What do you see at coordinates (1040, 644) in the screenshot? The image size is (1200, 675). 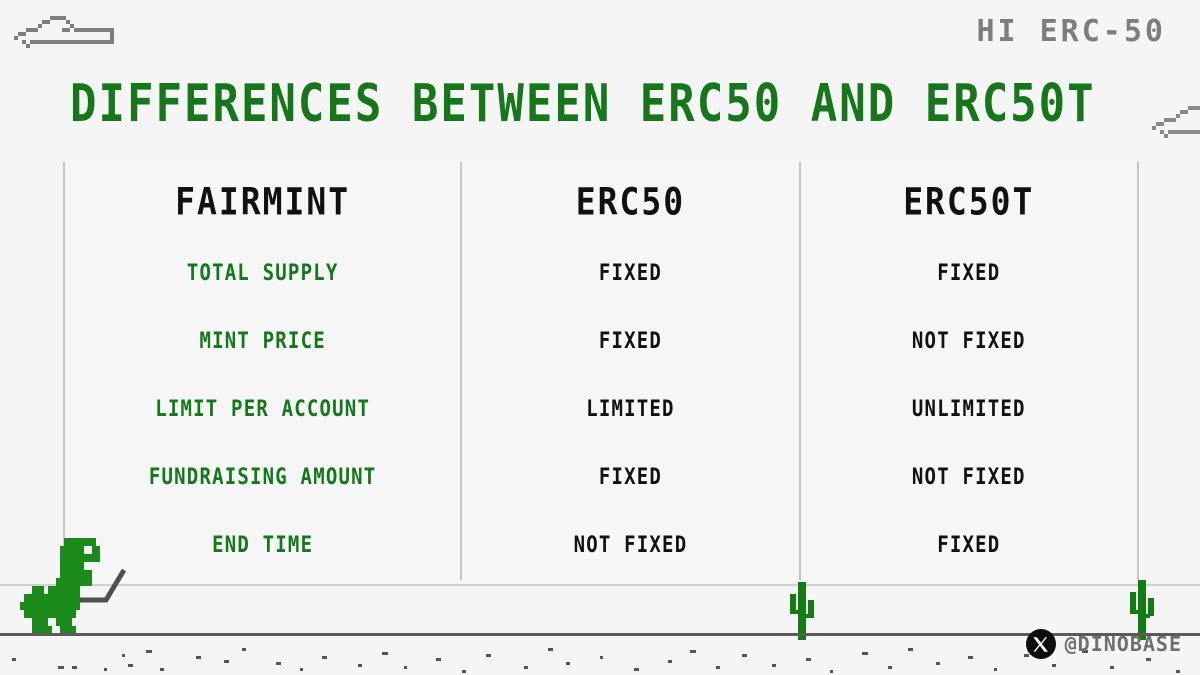 I see `x-logo-icon` at bounding box center [1040, 644].